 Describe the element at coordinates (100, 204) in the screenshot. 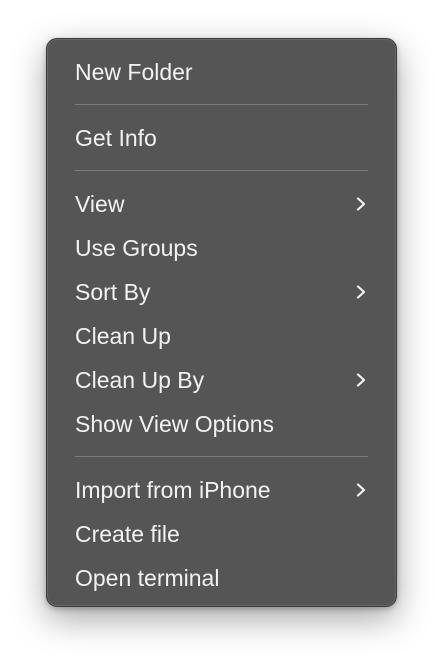

I see `menu-item-label: View` at that location.